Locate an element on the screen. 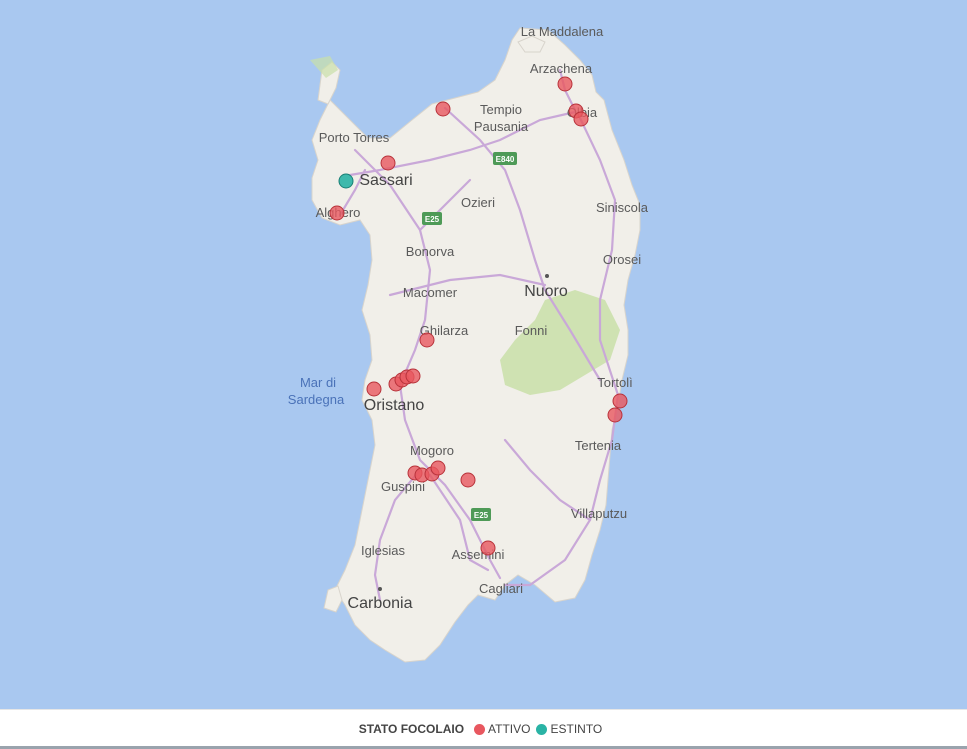 The height and width of the screenshot is (749, 967). place-label-pausania: Pausania is located at coordinates (501, 126).